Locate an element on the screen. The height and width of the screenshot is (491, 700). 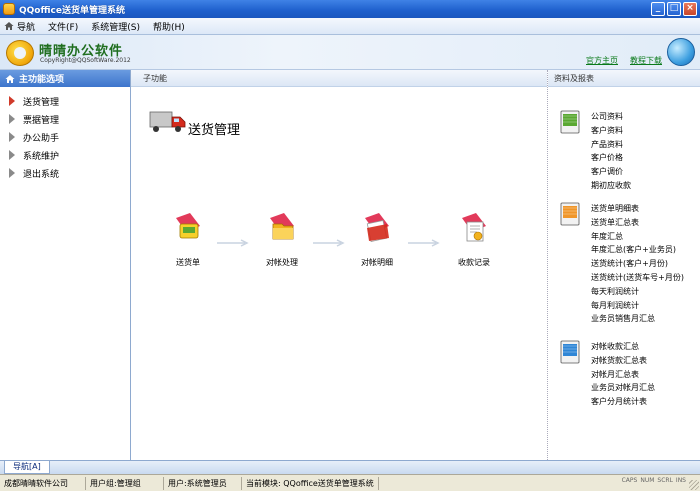
flow-label: 对帐明细 is located at coordinates (377, 262).